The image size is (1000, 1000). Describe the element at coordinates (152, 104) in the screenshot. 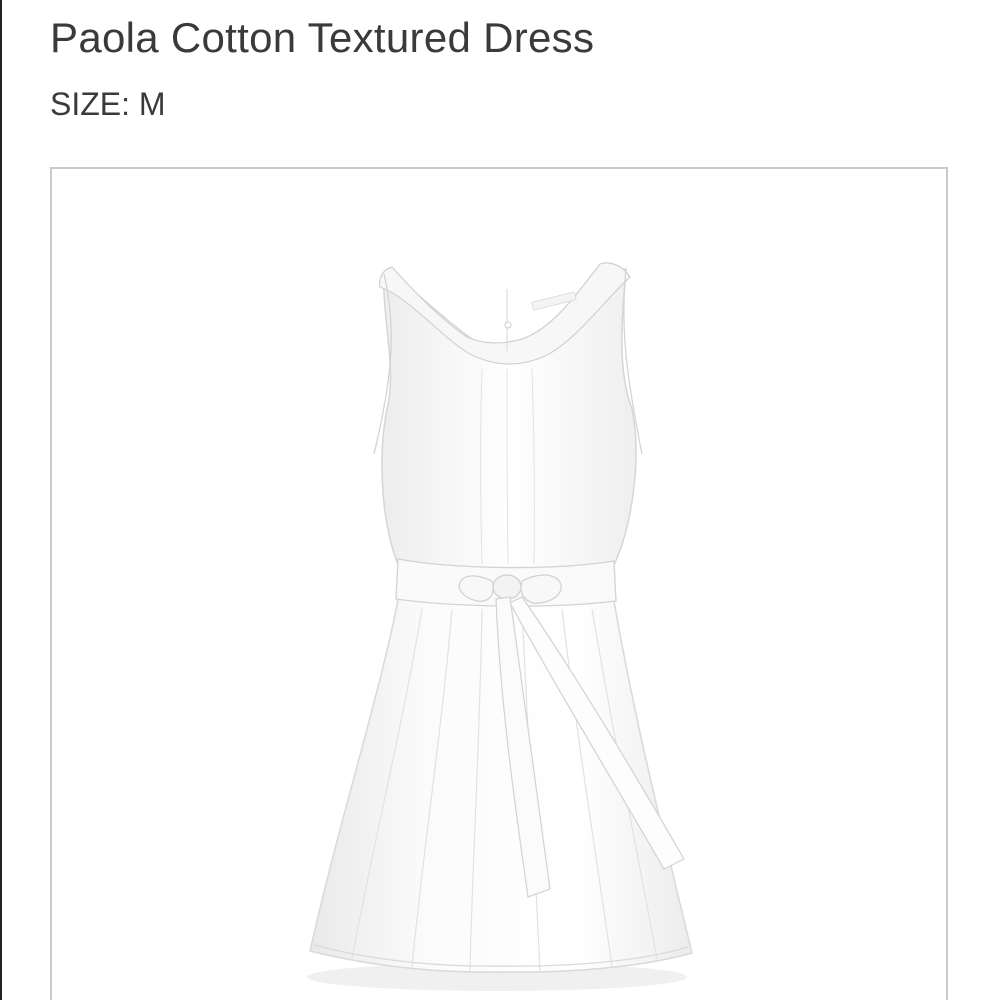

I see `size-value: M` at that location.